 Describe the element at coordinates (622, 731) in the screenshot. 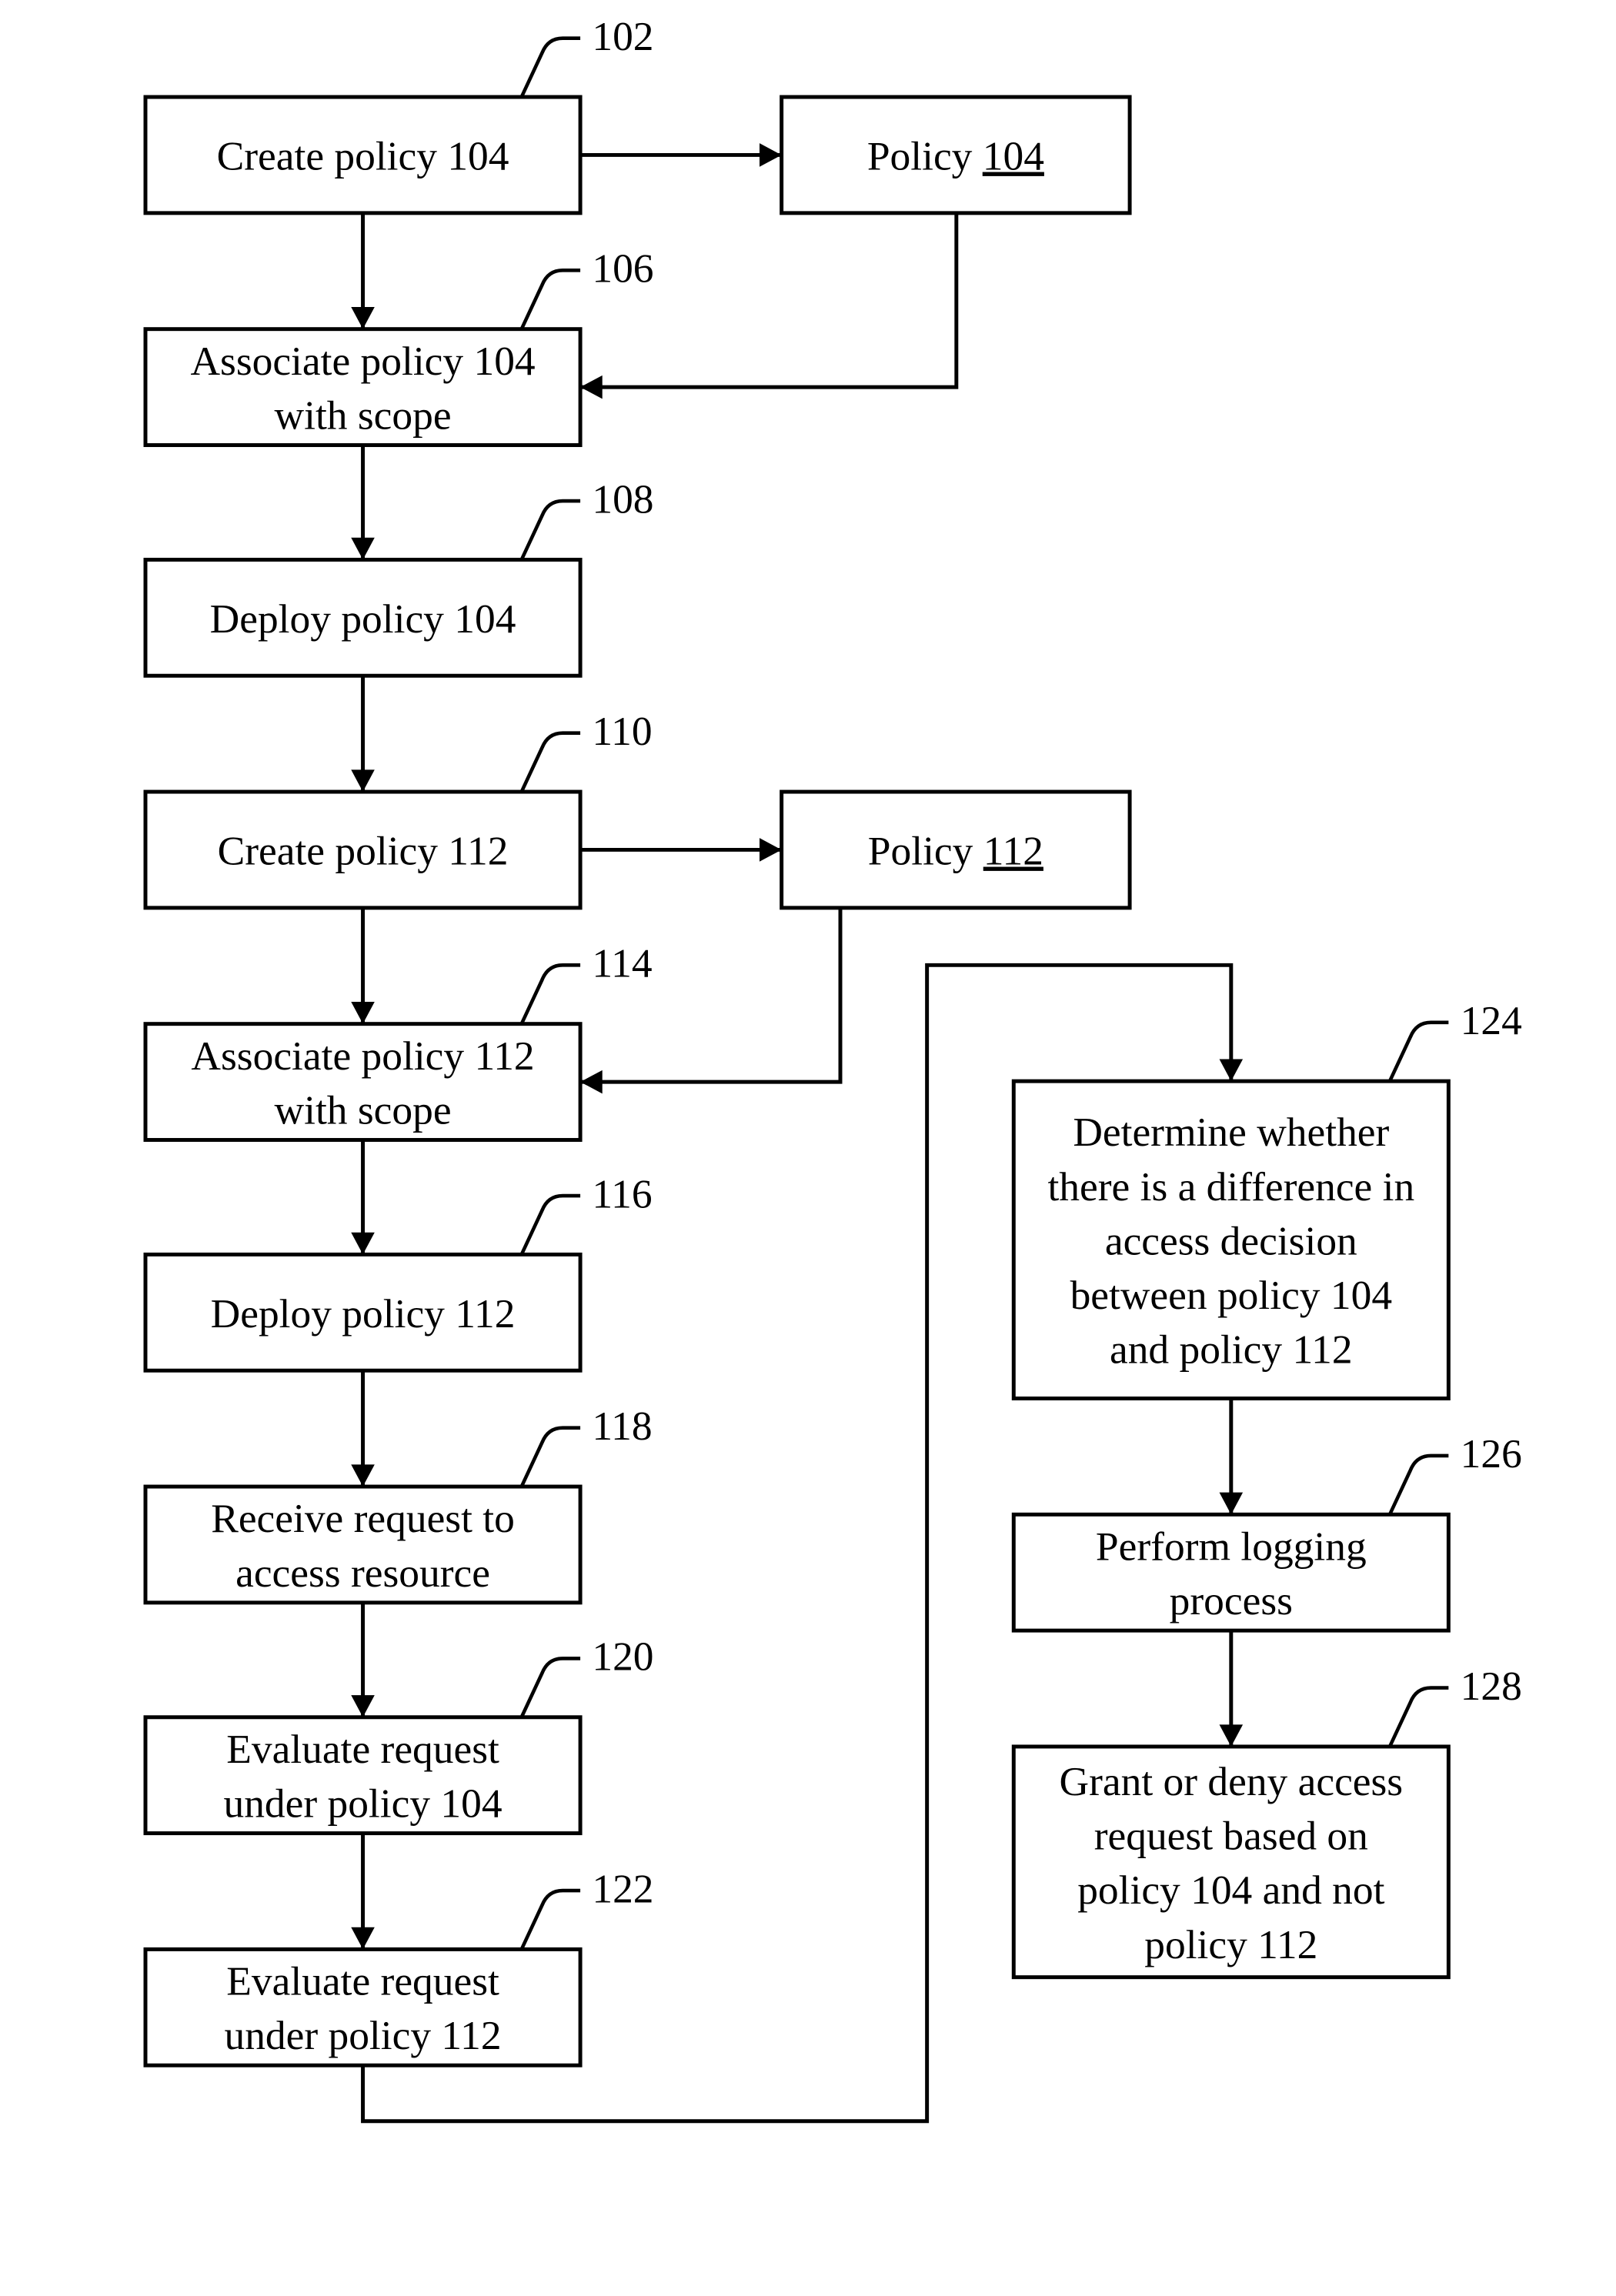

I see `reference-number: 110` at that location.